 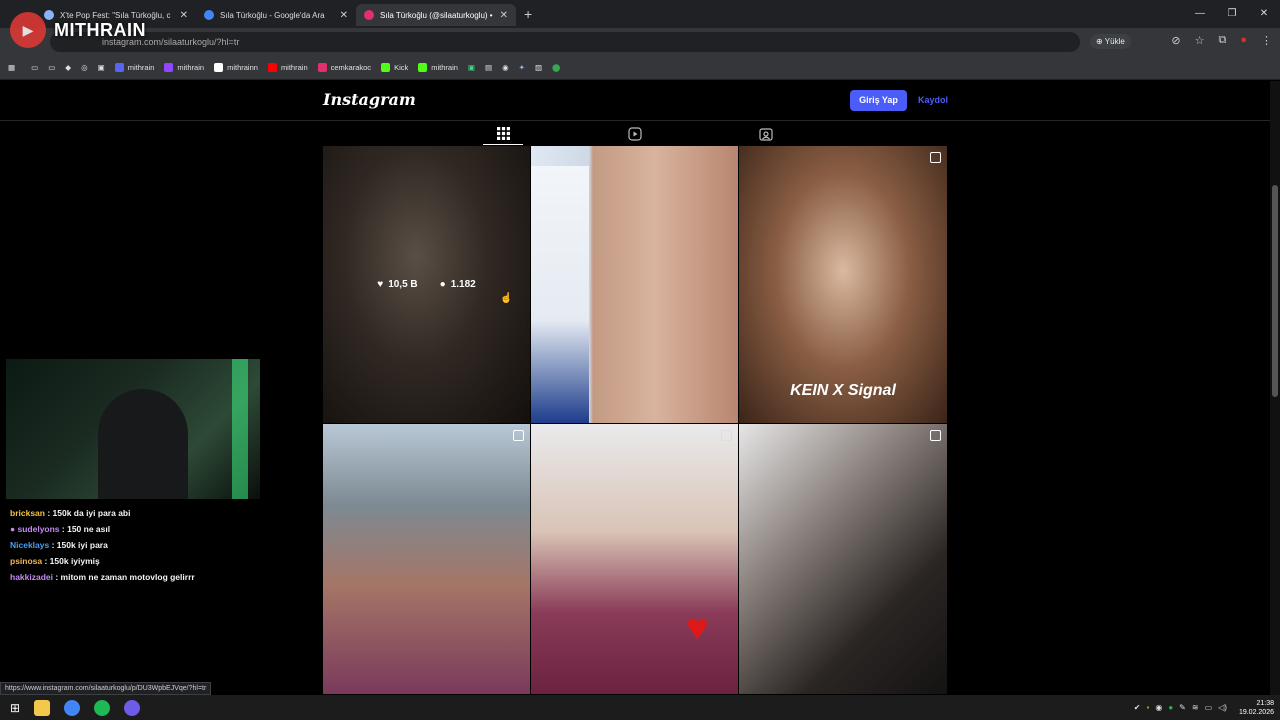 I want to click on tab-instagram: Sıla Türkoğlu (@silaaturkoglu) • ✕, so click(x=436, y=15).